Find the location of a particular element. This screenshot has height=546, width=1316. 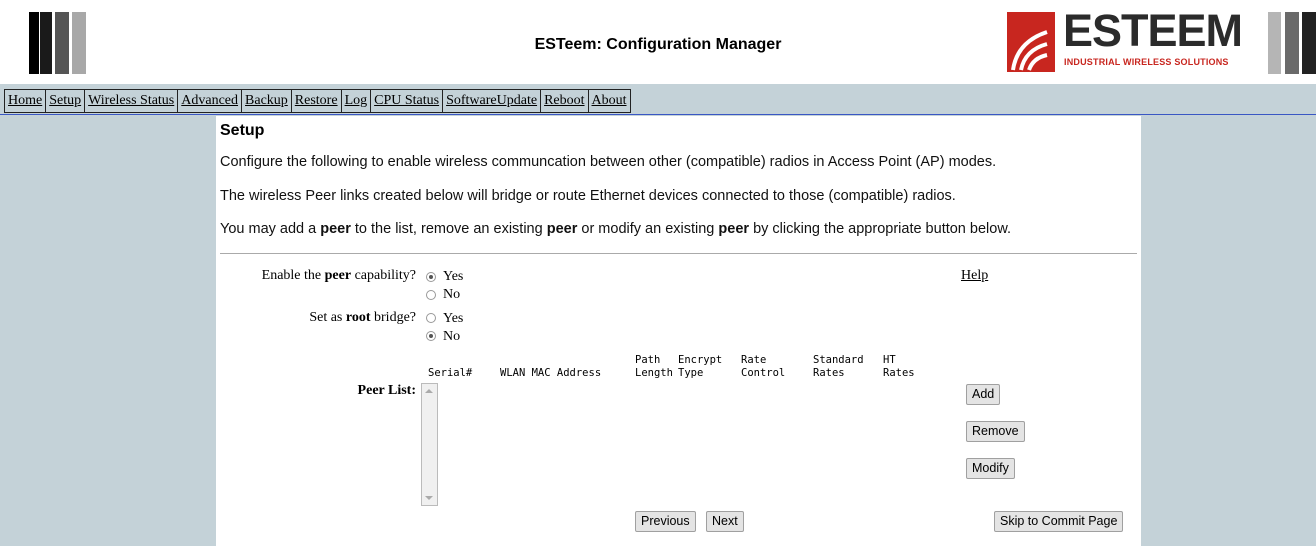

enable-peer-label: Enable the peer capability? is located at coordinates (316, 276).